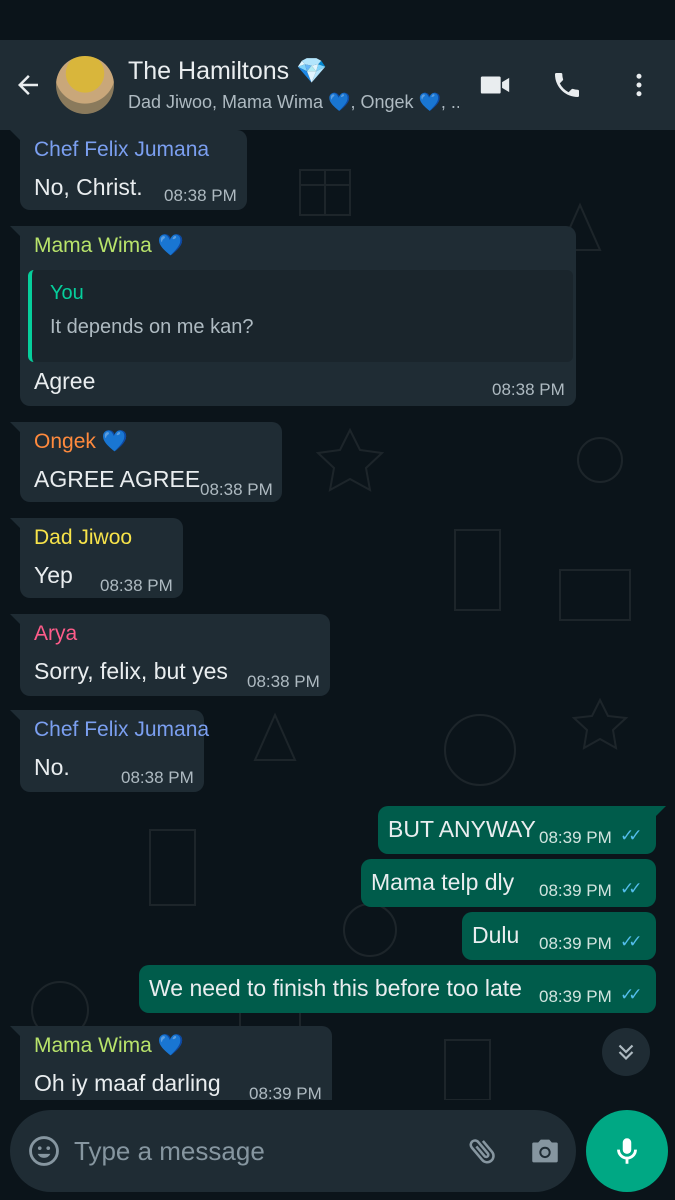  I want to click on incoming-message: Mama Wima 💙 Oh iy maaf darling 08:39 PM, so click(171, 1063).